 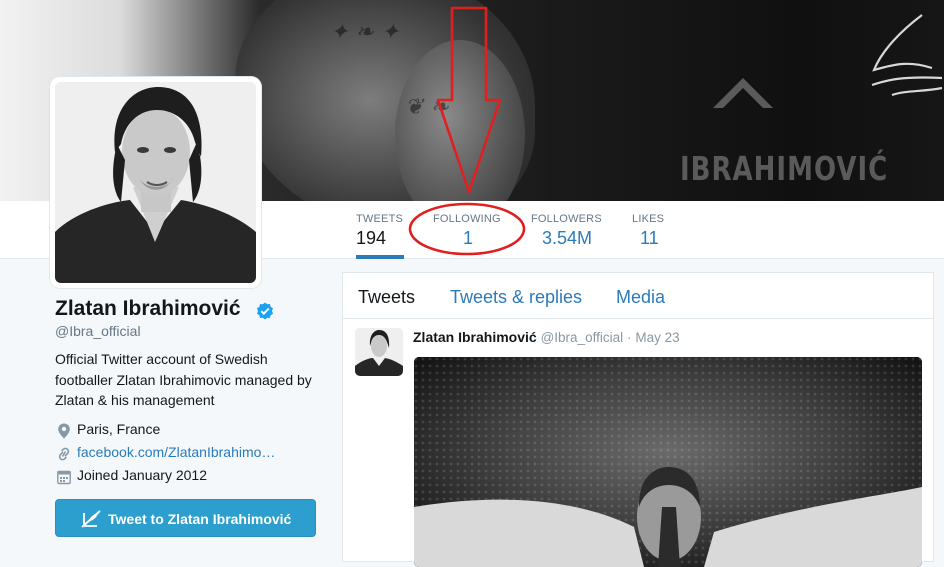 I want to click on banner-chevron-logo, so click(x=743, y=93).